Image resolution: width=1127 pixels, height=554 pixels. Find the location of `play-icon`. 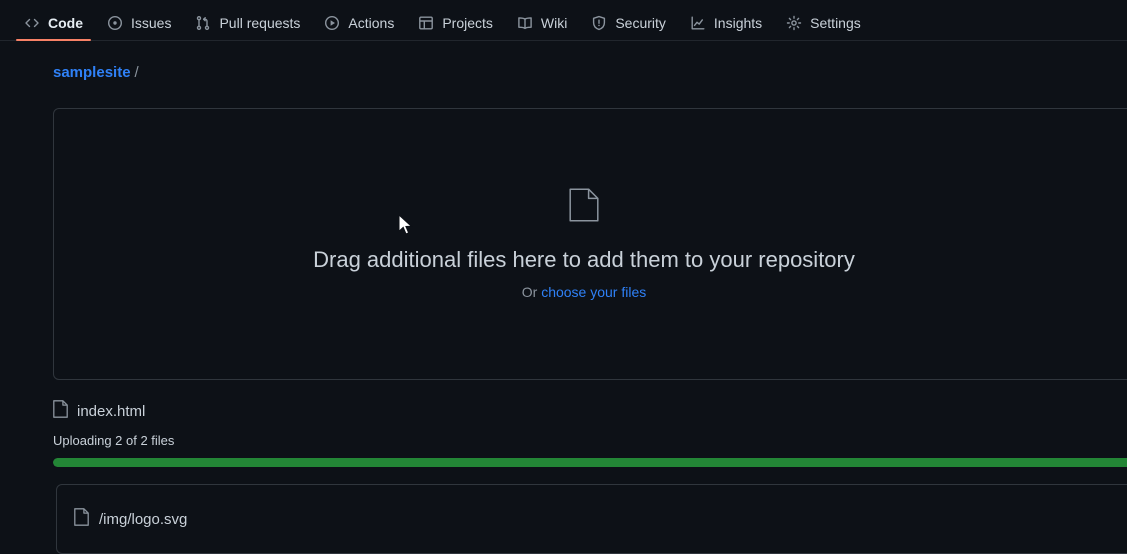

play-icon is located at coordinates (332, 23).